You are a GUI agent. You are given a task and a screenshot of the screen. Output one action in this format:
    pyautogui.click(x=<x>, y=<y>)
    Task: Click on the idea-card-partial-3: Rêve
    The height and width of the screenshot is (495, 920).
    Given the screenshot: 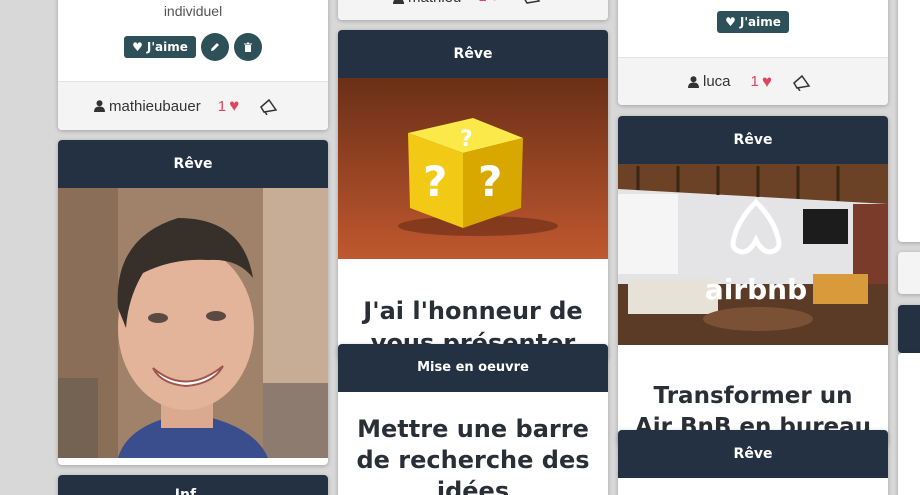 What is the action you would take?
    pyautogui.click(x=753, y=462)
    